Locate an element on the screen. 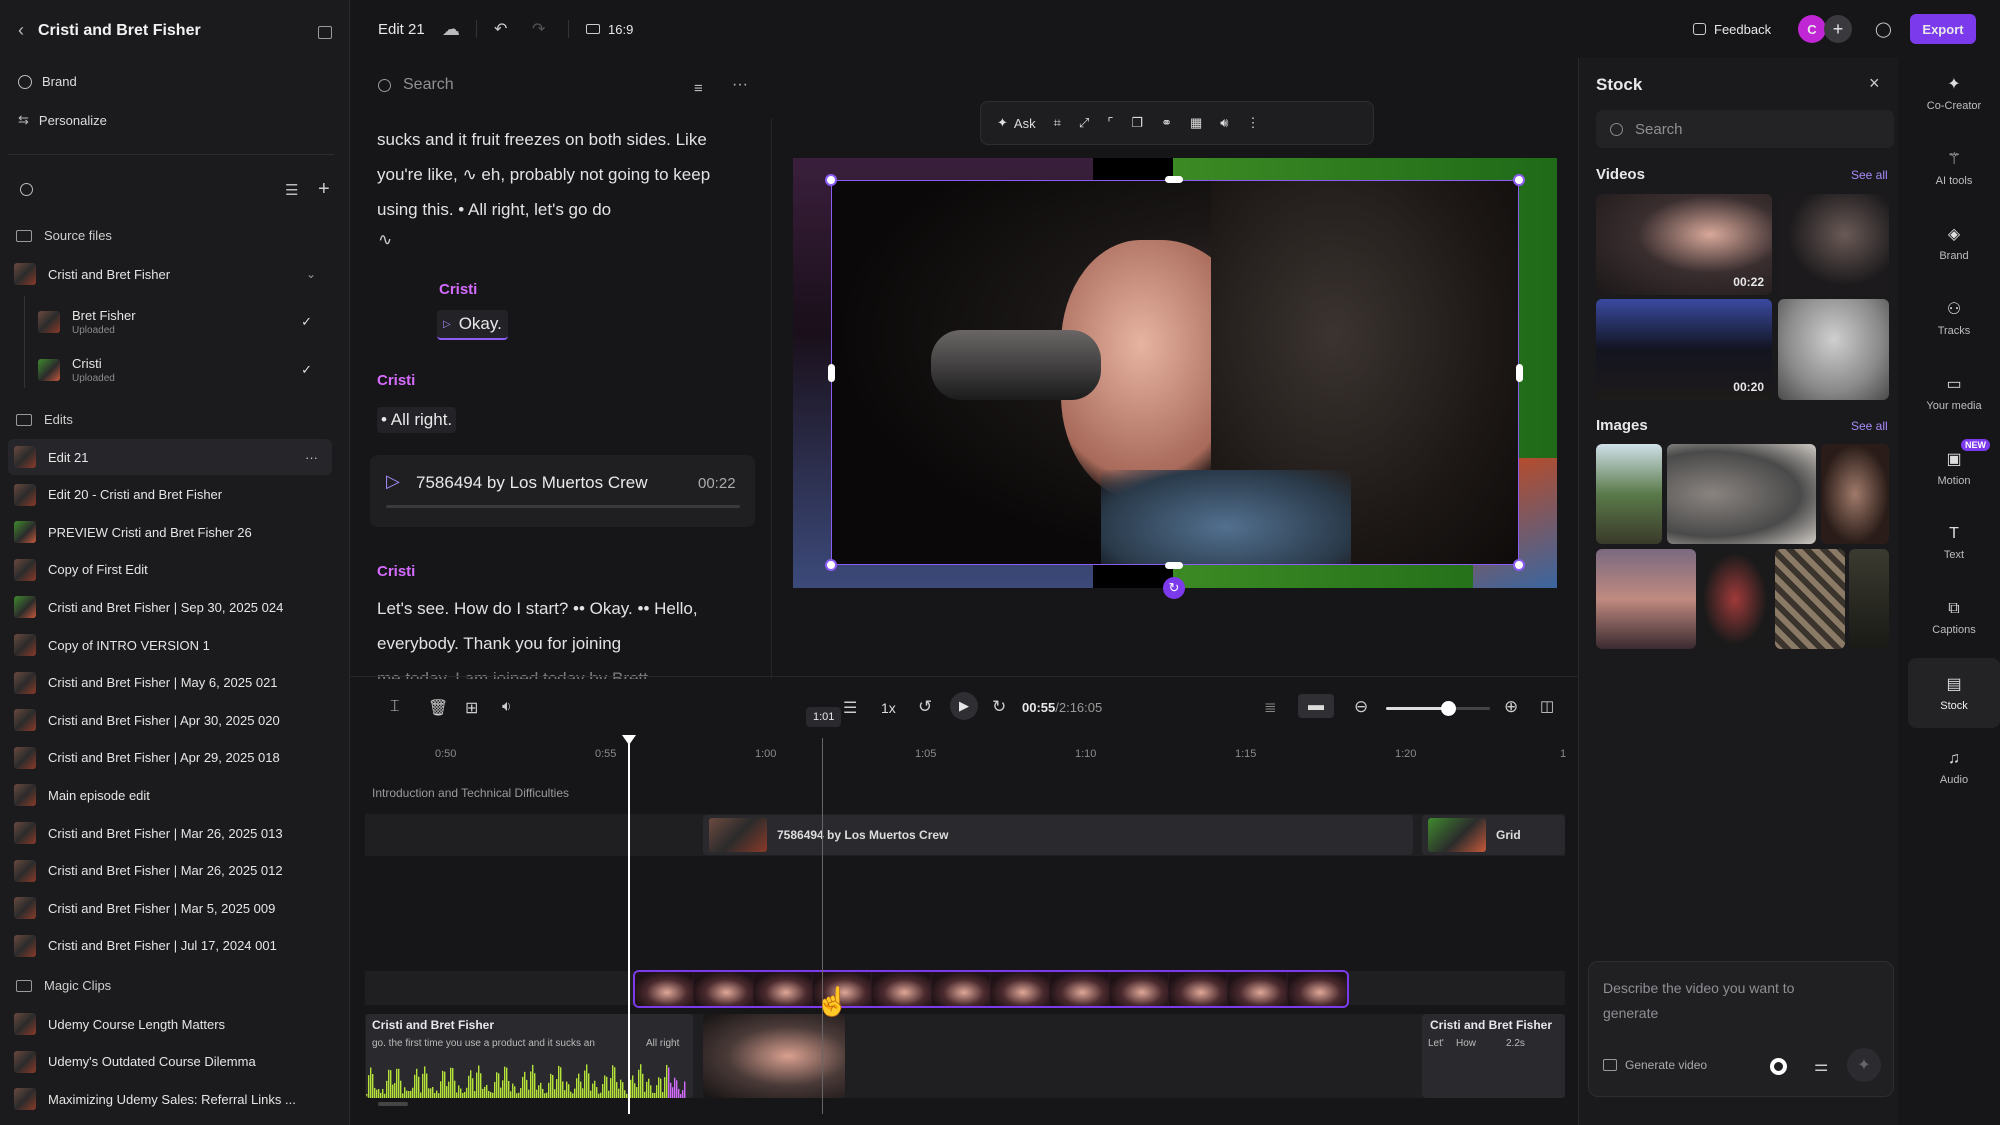  stock-video-thumbnail: 00:22 is located at coordinates (1684, 244).